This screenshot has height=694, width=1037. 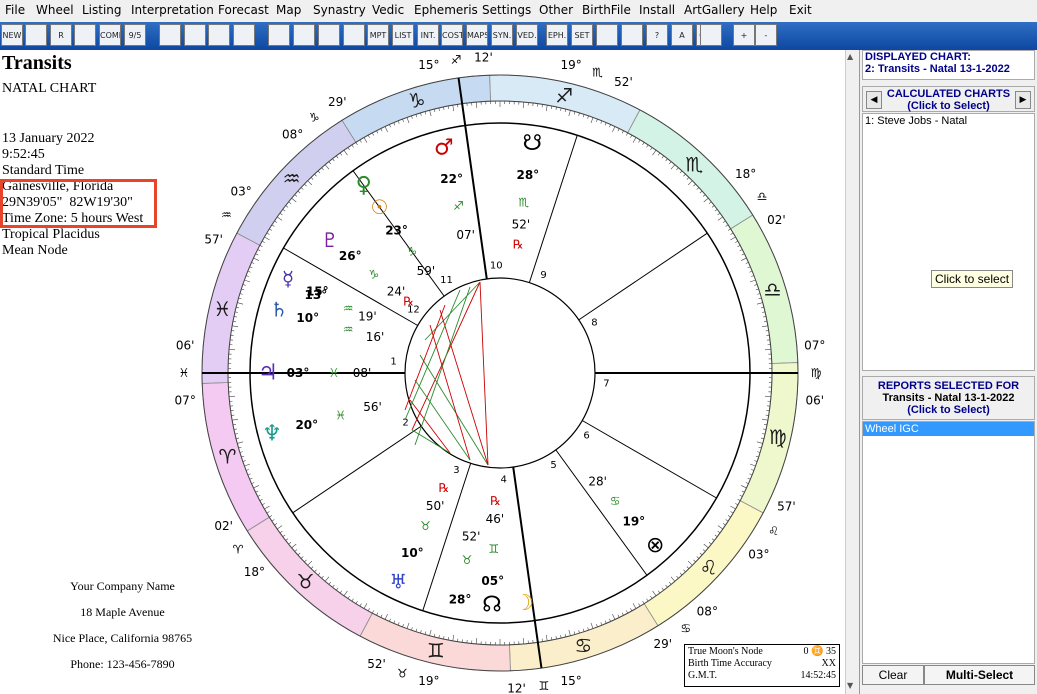 What do you see at coordinates (744, 35) in the screenshot?
I see `zoom-in-icon: +` at bounding box center [744, 35].